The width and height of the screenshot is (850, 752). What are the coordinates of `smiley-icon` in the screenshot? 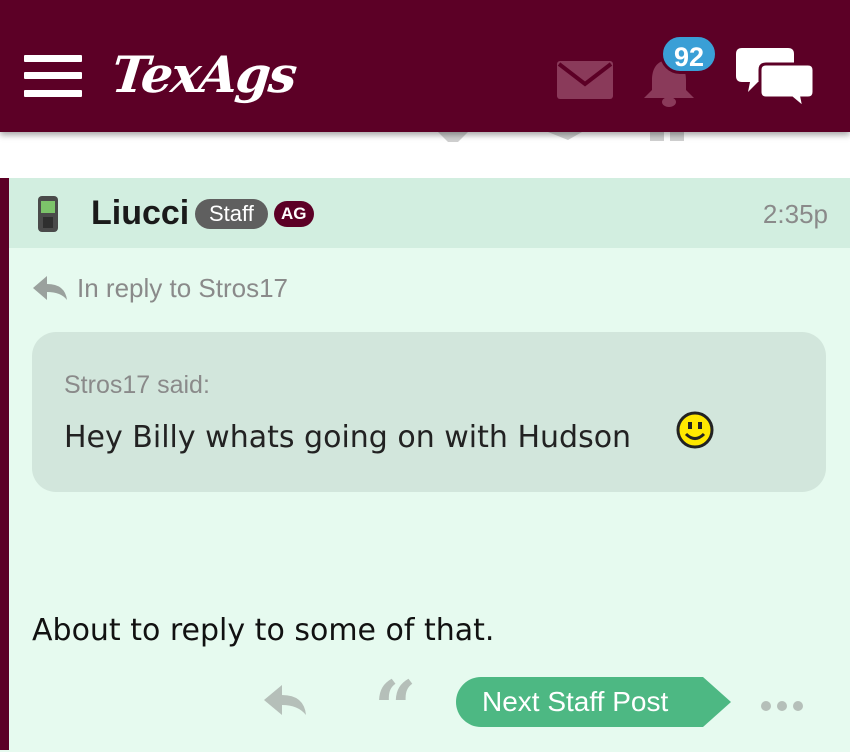 It's located at (695, 430).